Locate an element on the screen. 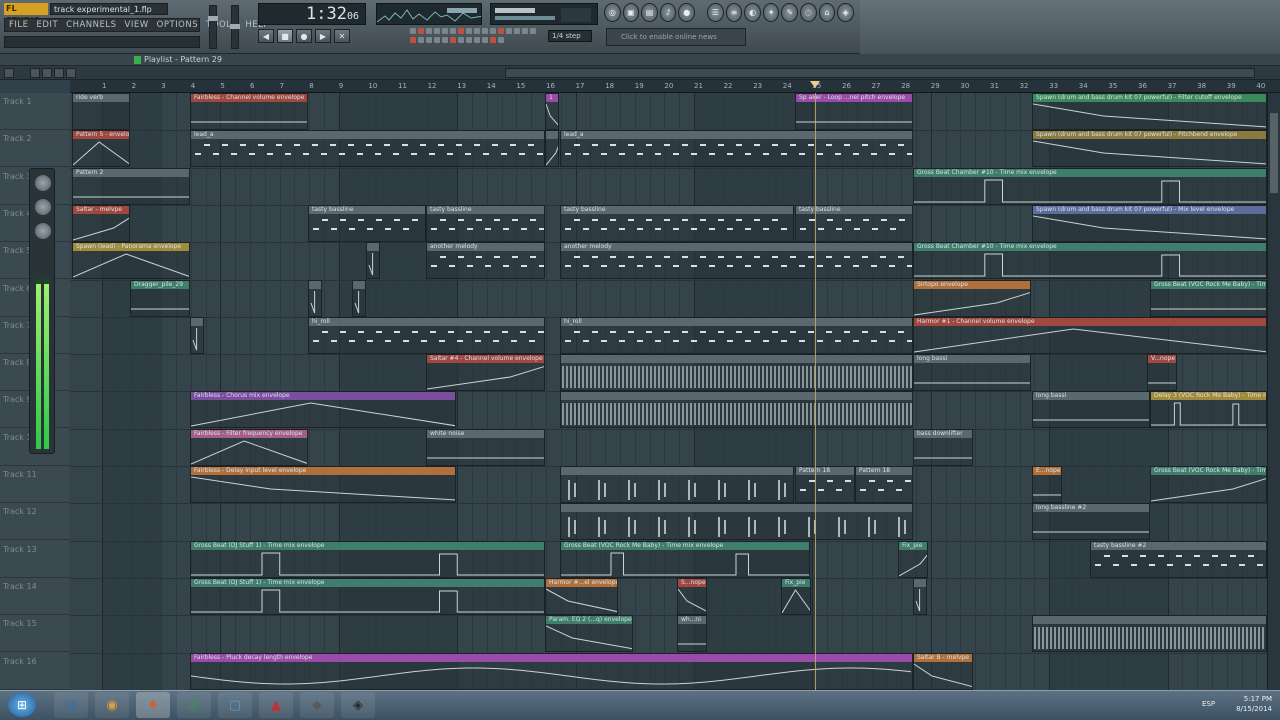 This screenshot has width=1280, height=720. playlist-clip: Fairbless - Pluck decay length envelope is located at coordinates (551, 671).